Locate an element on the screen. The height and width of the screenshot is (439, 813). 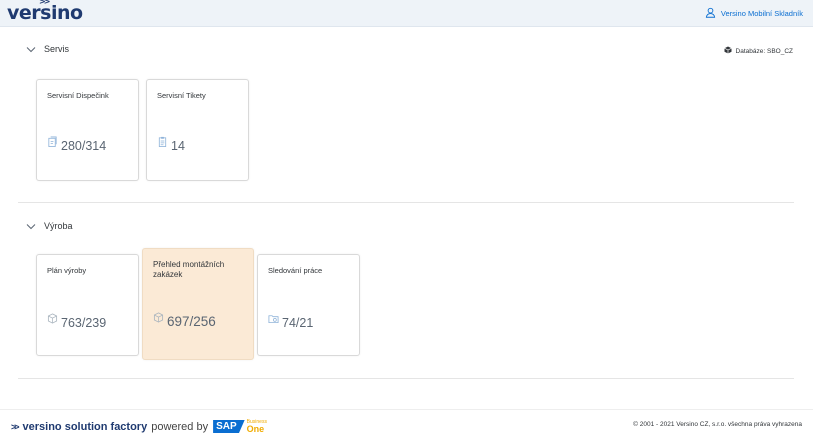
section-header-servis: Servis is located at coordinates (47, 49).